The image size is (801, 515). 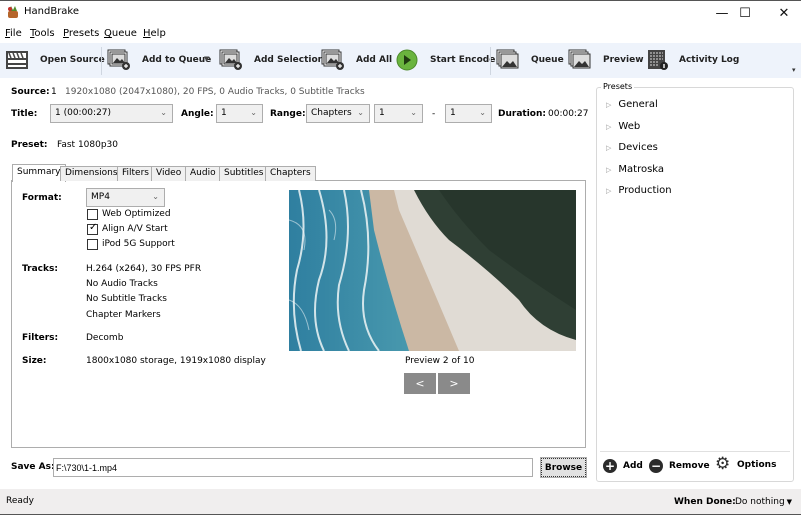 I want to click on tab-dimensions: Dimensions, so click(x=91, y=173).